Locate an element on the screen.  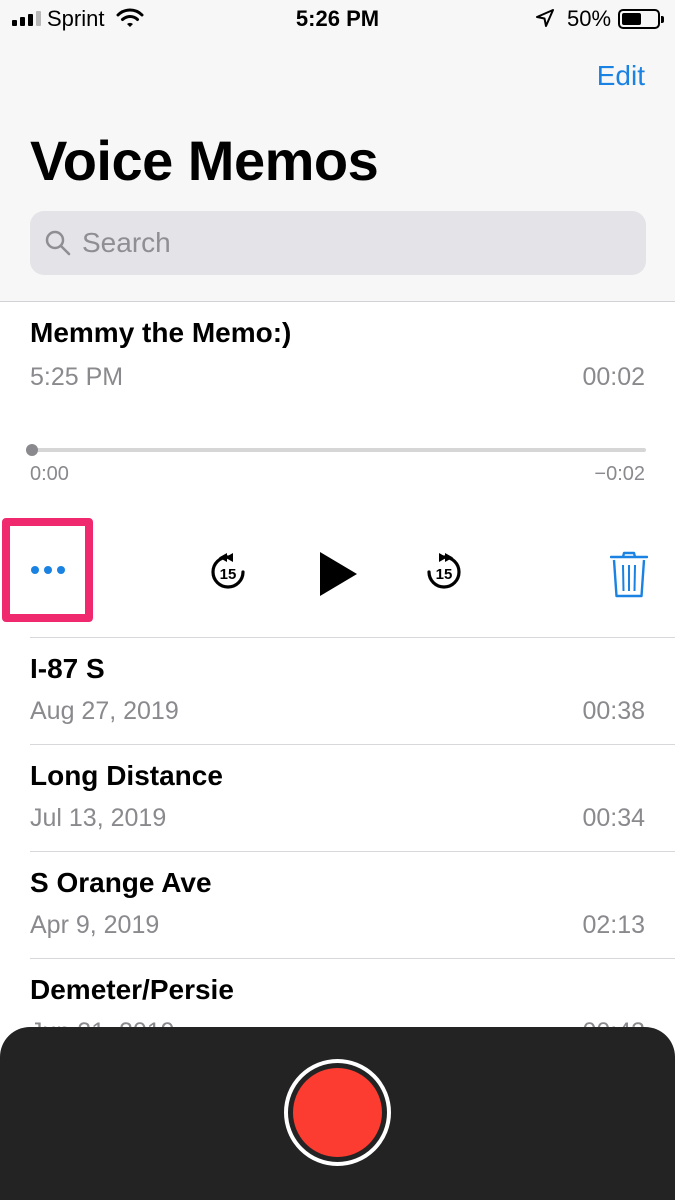
elapsed-time: 0:00 is located at coordinates (49, 474).